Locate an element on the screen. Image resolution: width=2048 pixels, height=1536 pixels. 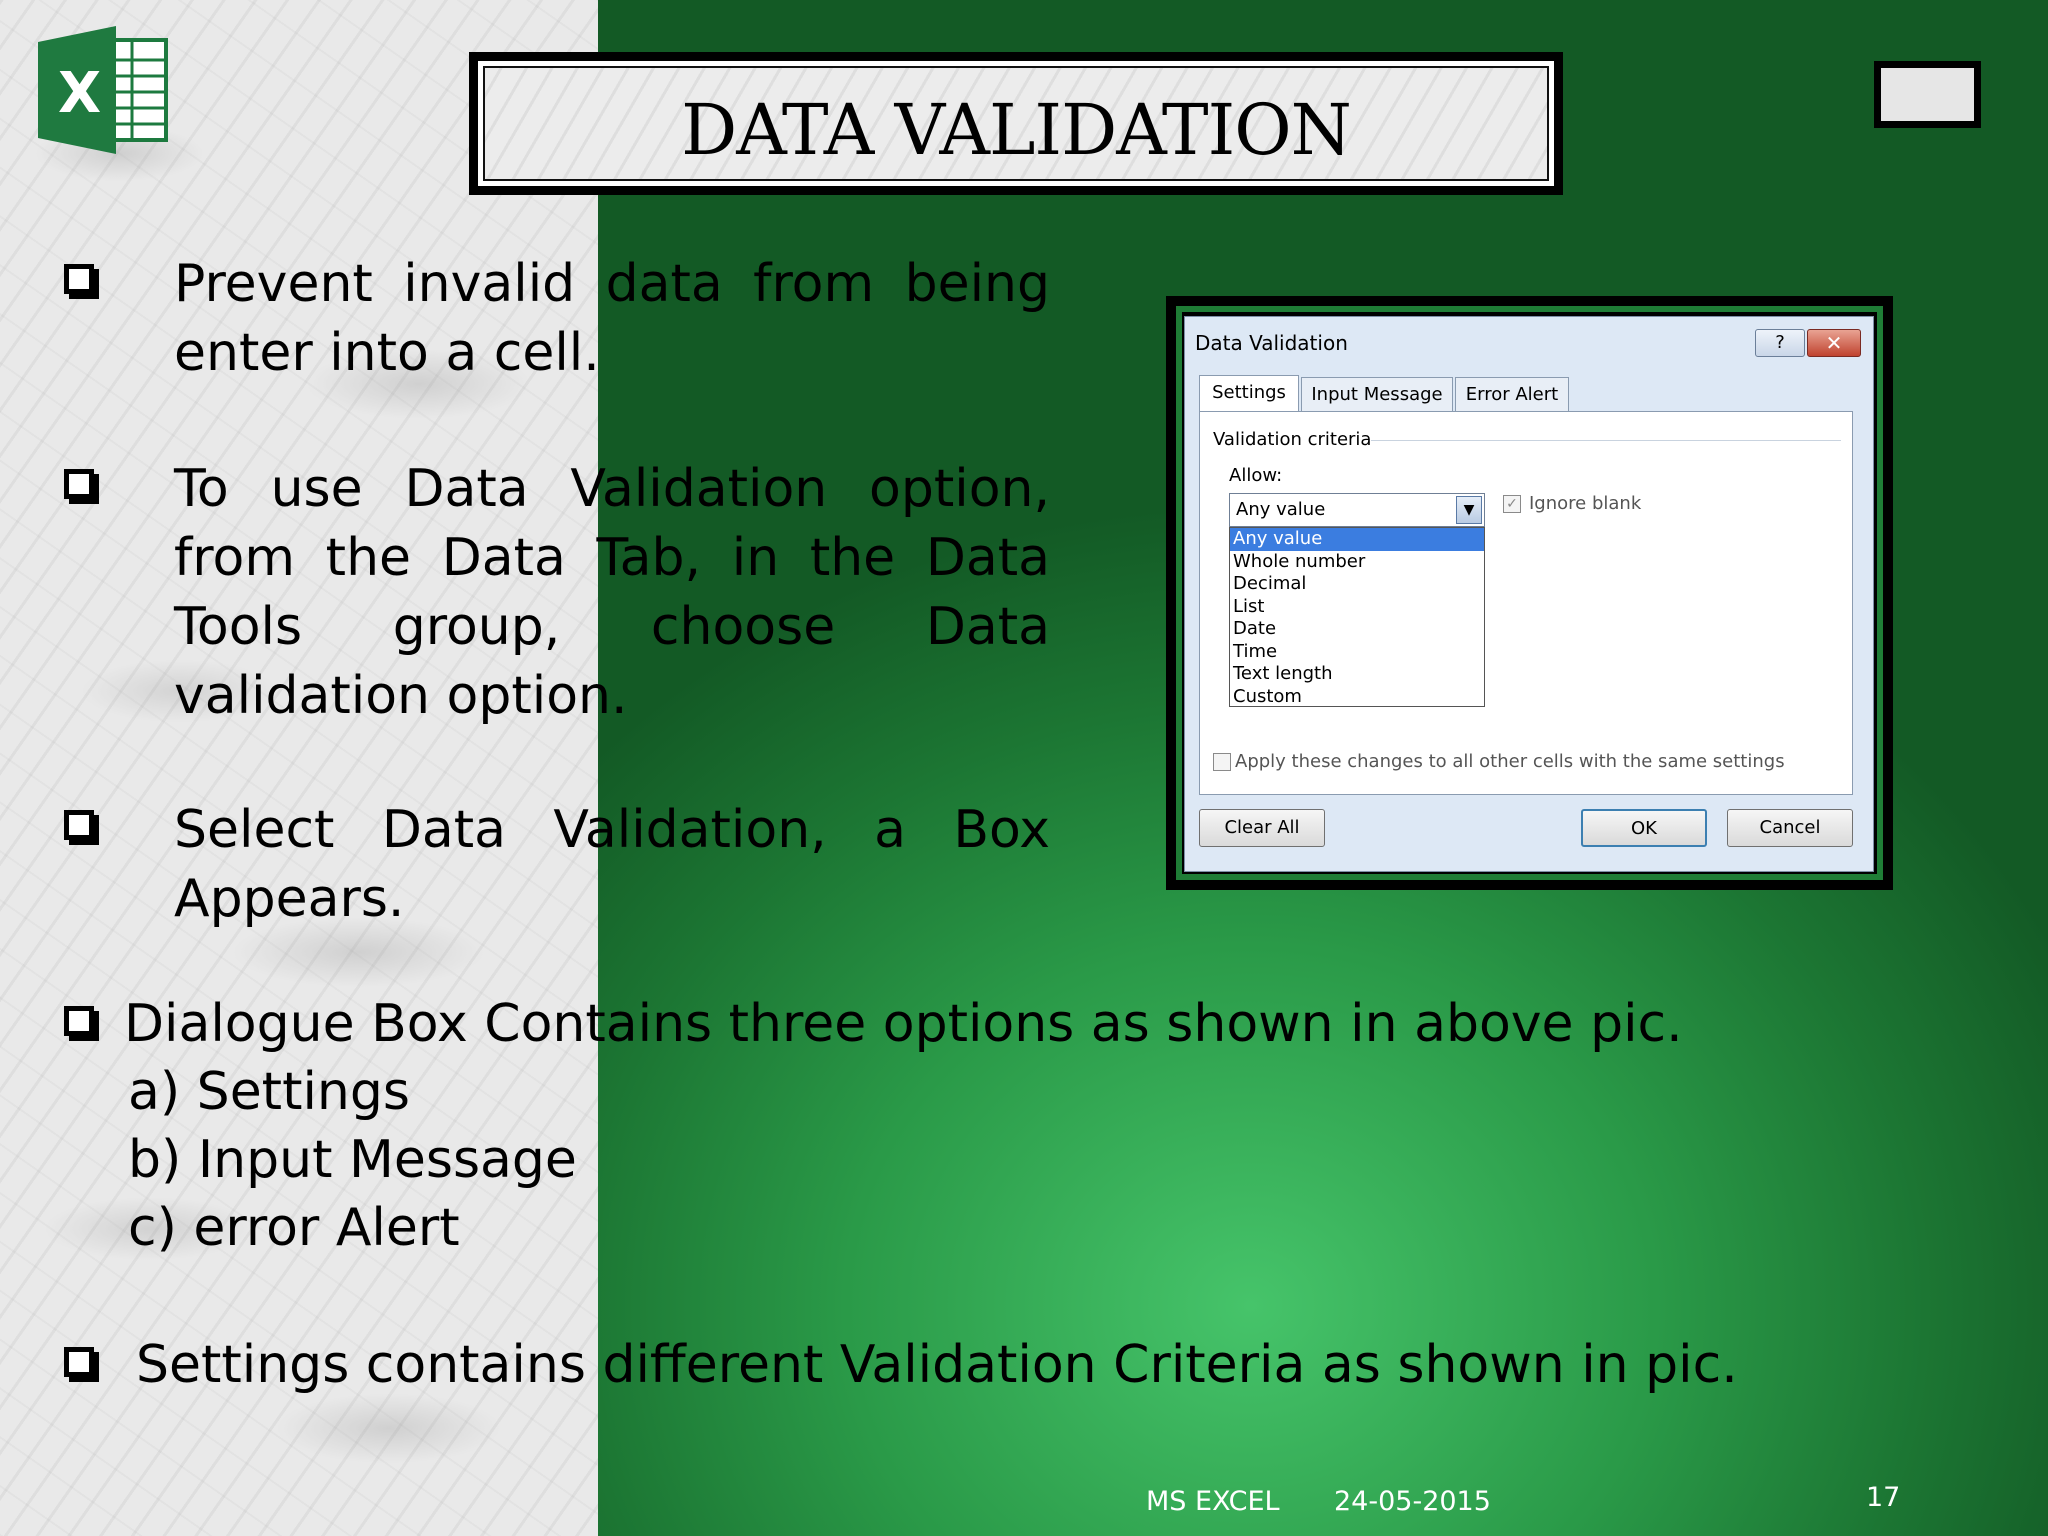
list-item: Custom is located at coordinates (1357, 697).